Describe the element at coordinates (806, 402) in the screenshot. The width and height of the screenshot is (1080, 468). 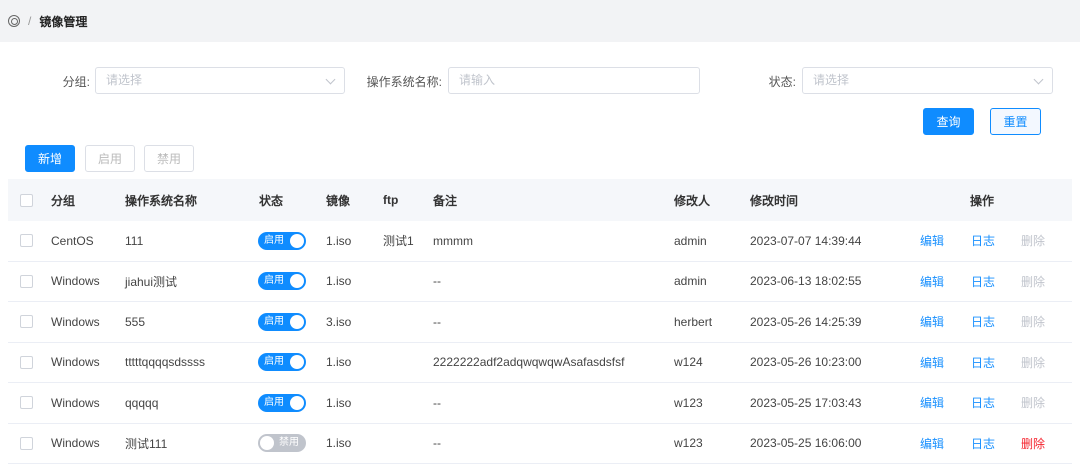
I see `cell-modify-time: 2023-05-25 17:03:43` at that location.